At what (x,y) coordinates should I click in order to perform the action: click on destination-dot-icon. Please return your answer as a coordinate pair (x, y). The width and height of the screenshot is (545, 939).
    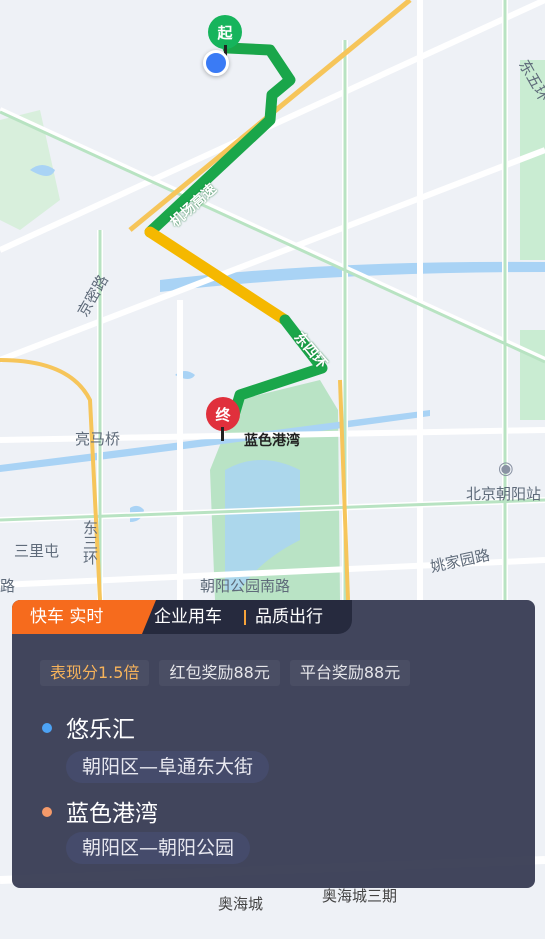
    Looking at the image, I should click on (47, 812).